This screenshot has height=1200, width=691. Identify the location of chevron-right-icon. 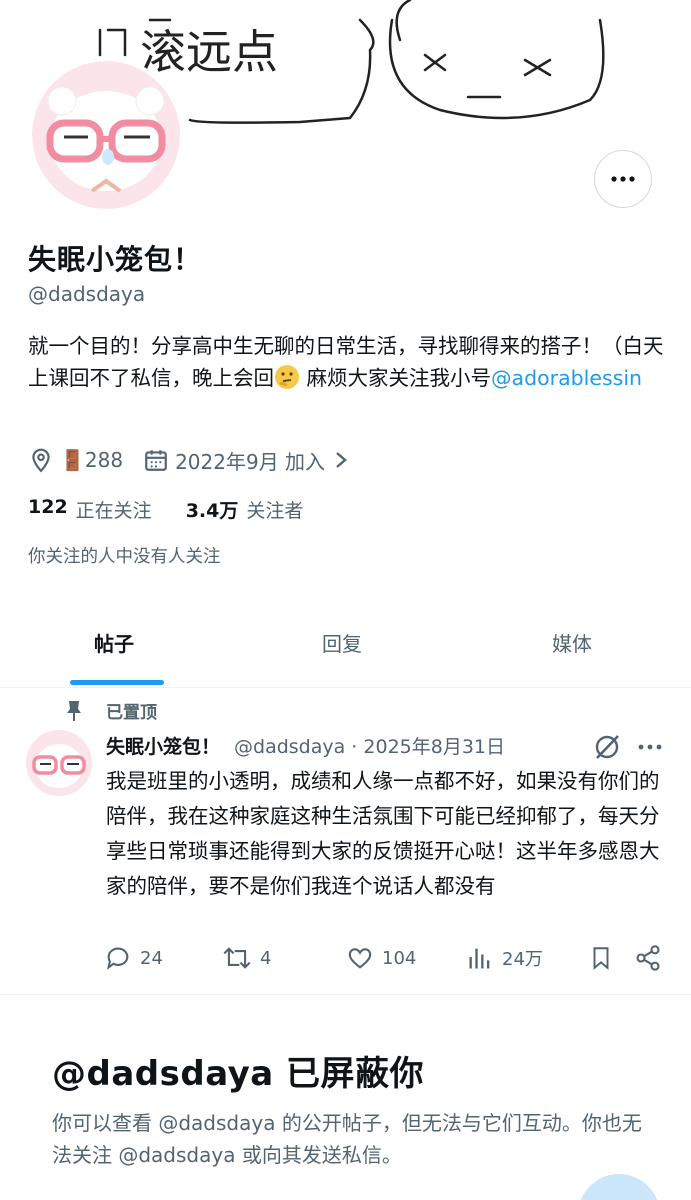
(341, 460).